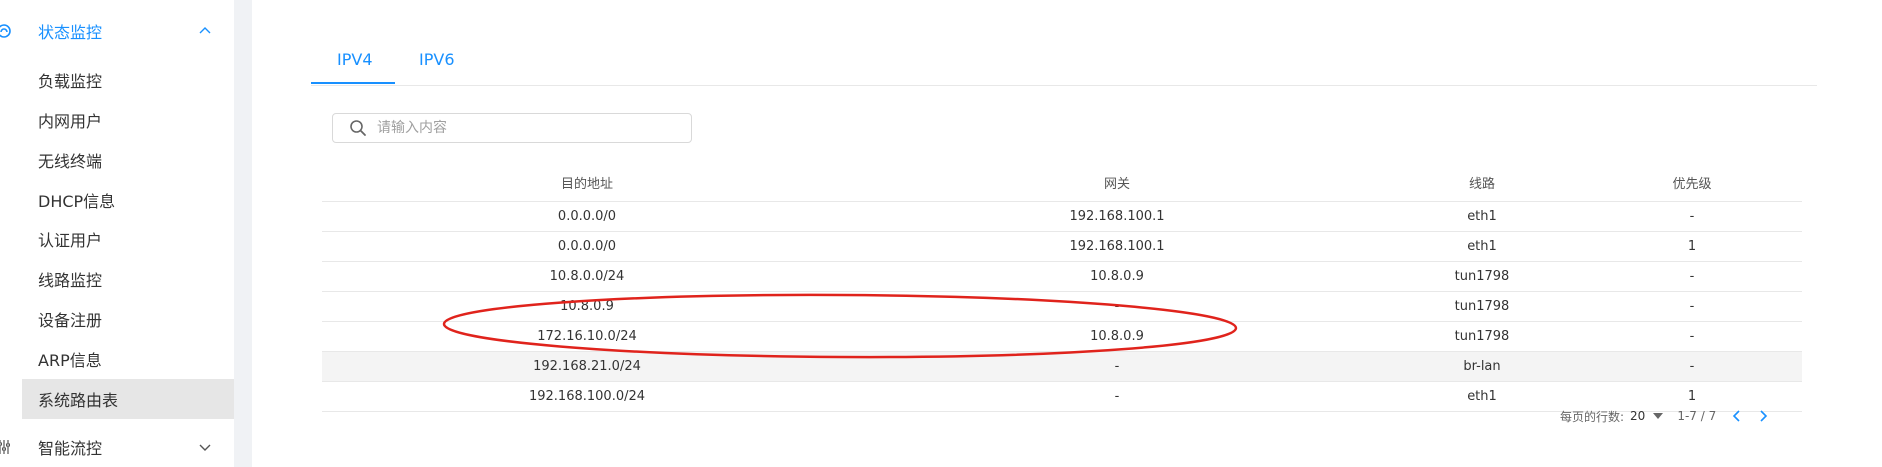 Image resolution: width=1882 pixels, height=467 pixels. Describe the element at coordinates (1692, 182) in the screenshot. I see `column-header-priority: 优先级` at that location.